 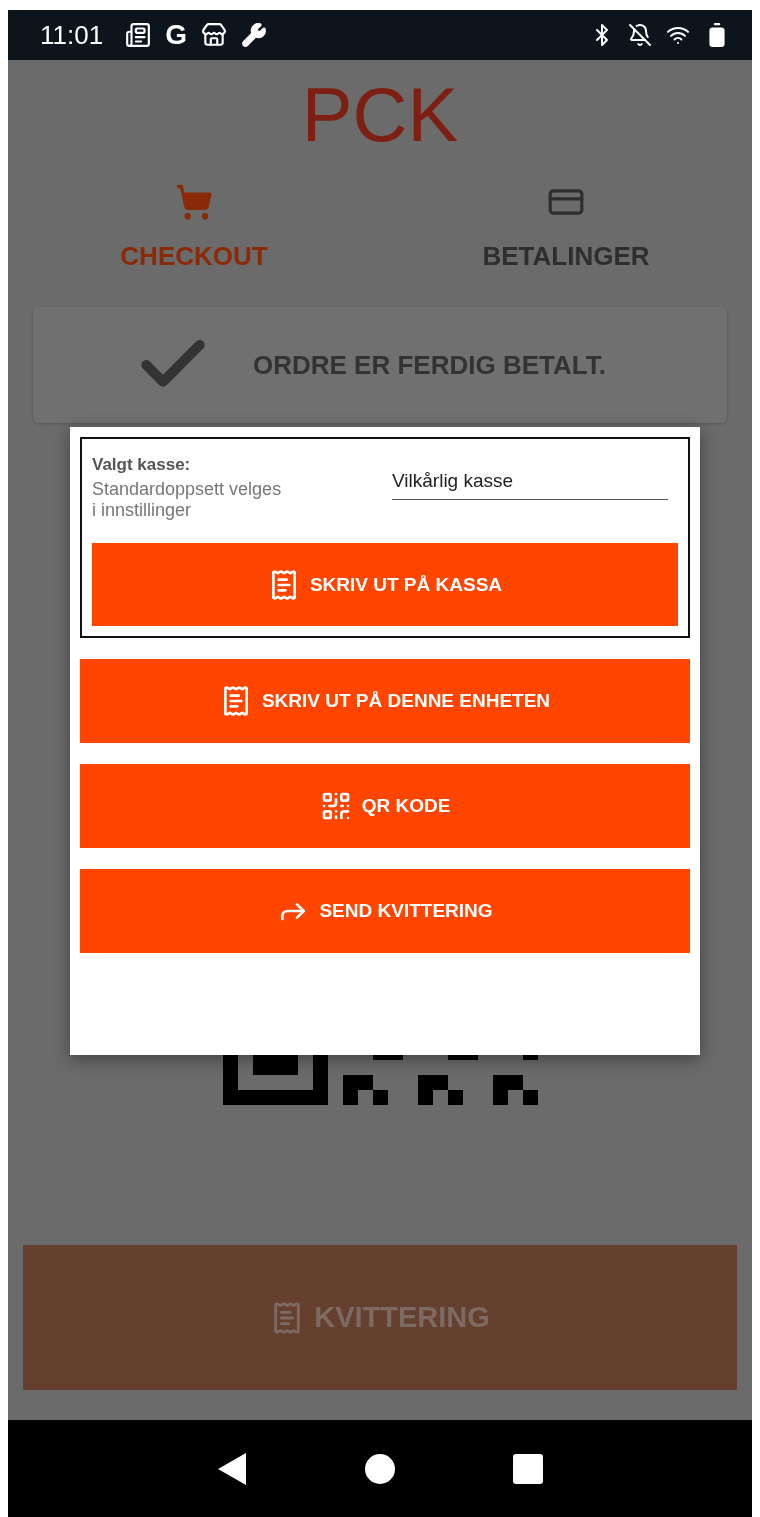 I want to click on cart-icon, so click(x=194, y=202).